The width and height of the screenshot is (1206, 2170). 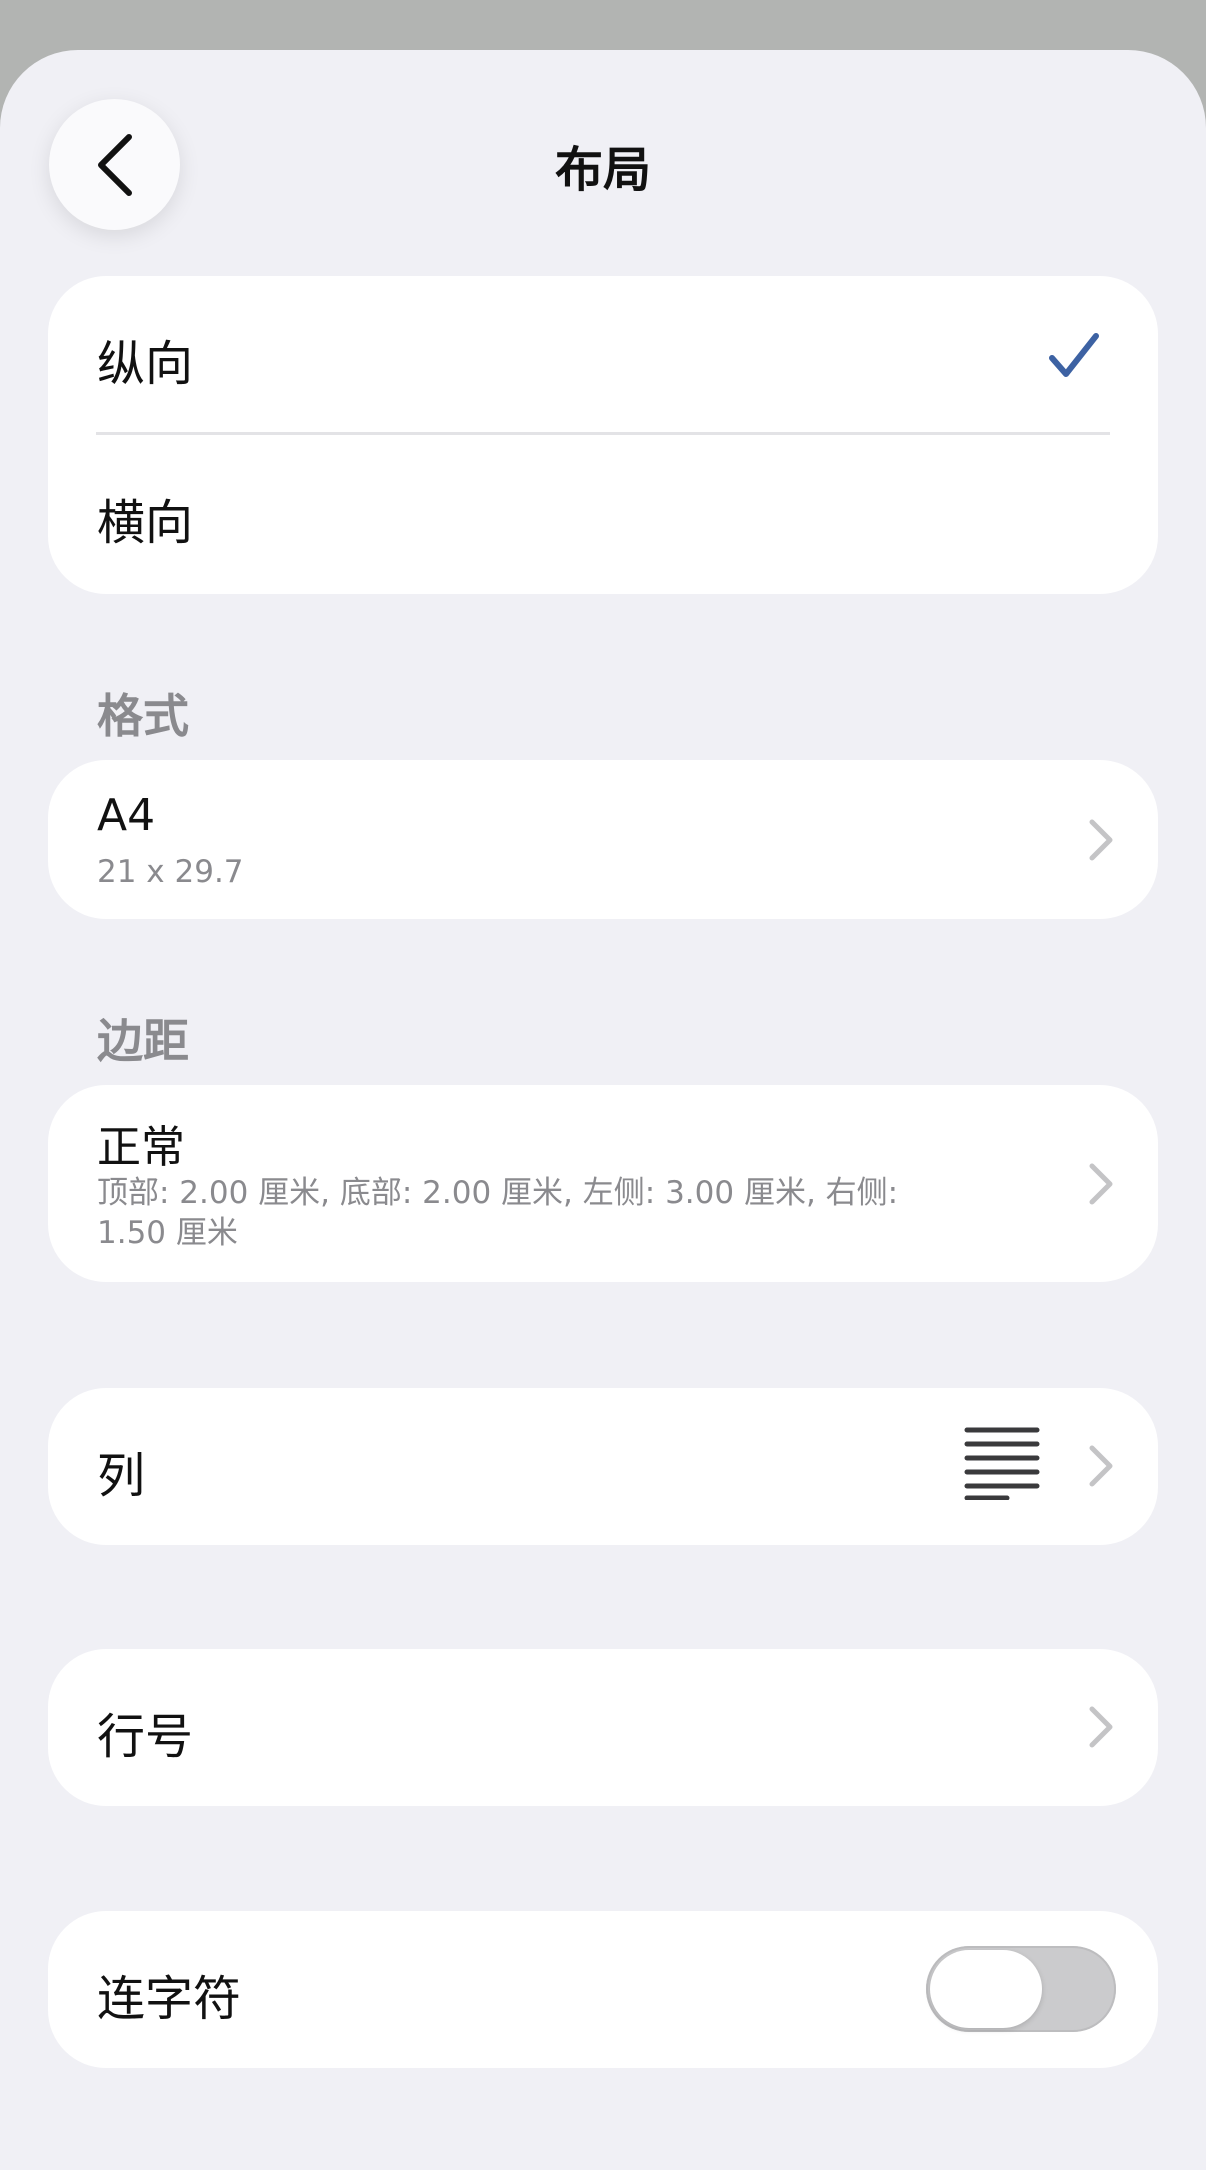 What do you see at coordinates (126, 815) in the screenshot?
I see `format-title: A4` at bounding box center [126, 815].